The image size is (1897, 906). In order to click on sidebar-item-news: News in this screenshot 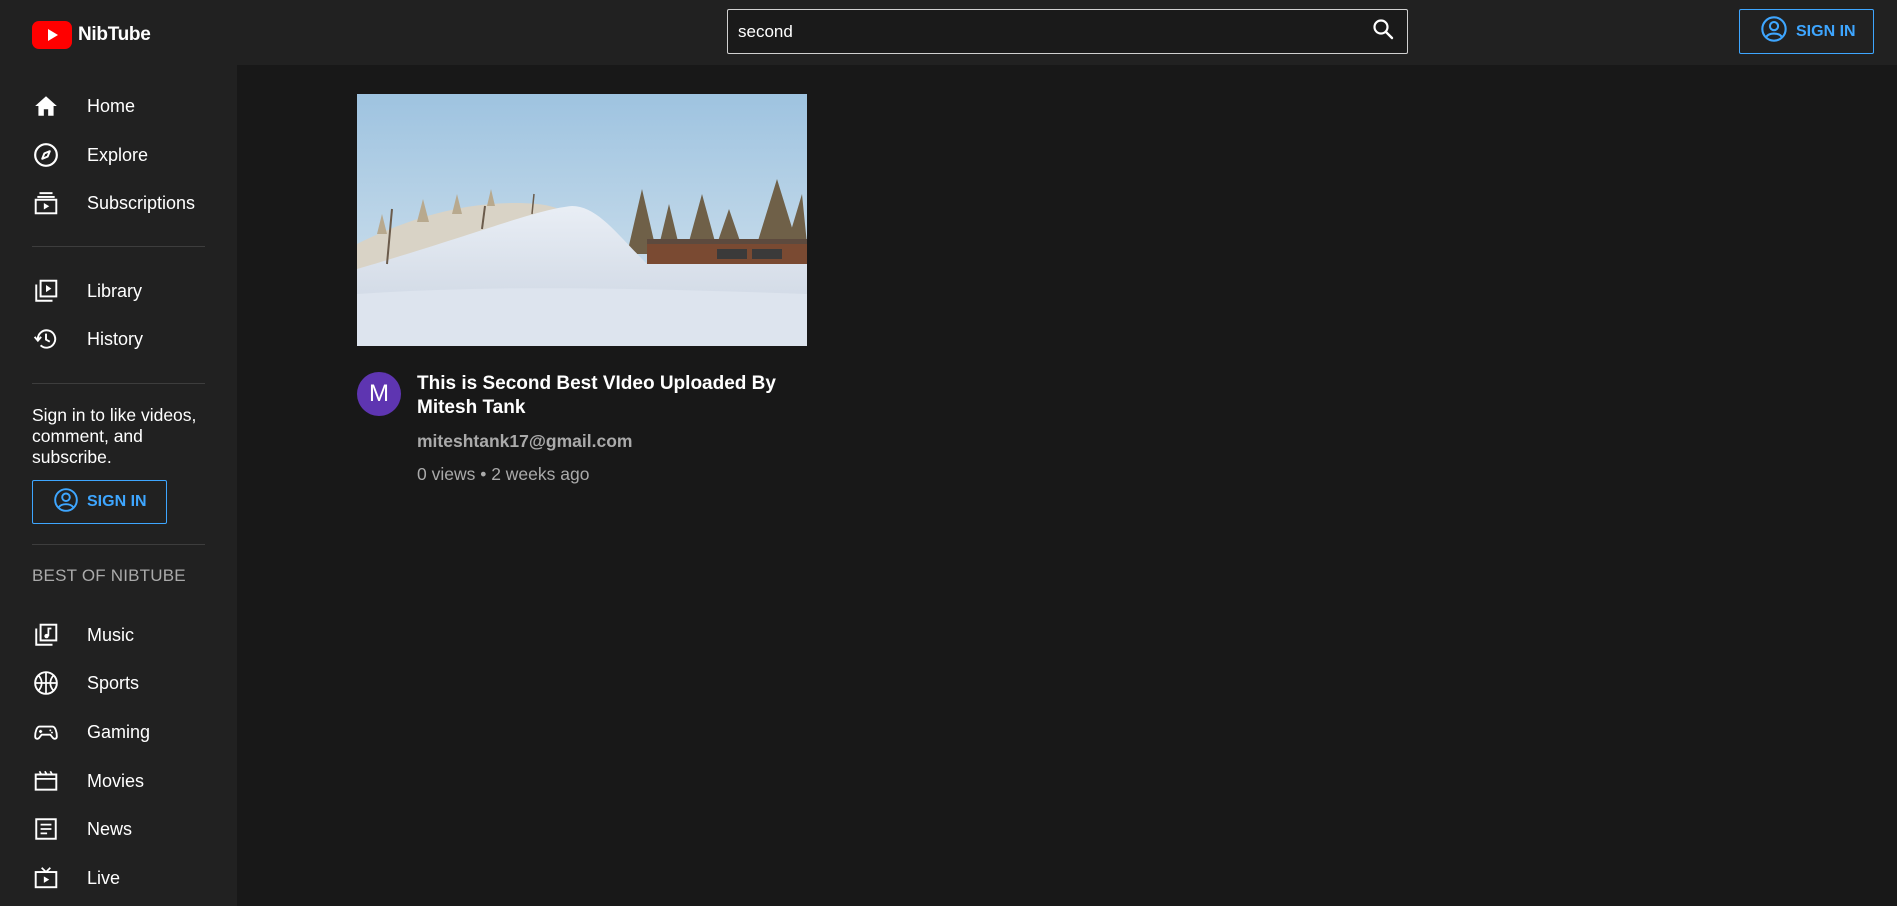, I will do `click(127, 829)`.